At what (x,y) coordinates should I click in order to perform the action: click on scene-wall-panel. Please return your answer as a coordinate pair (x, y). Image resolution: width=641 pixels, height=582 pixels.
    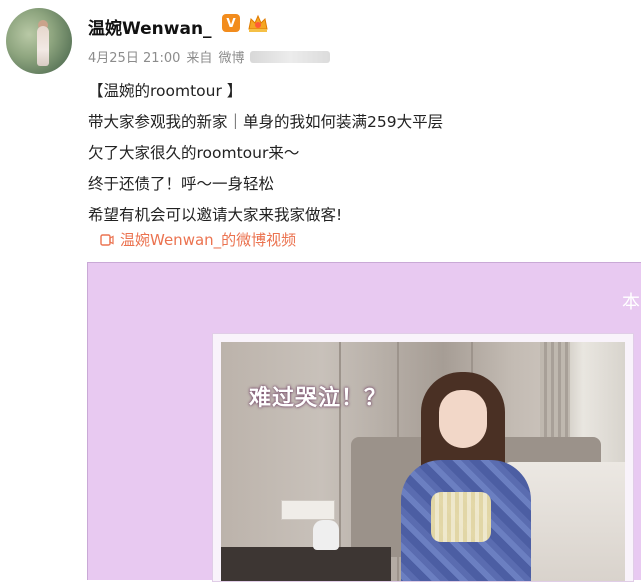
    Looking at the image, I should click on (340, 461).